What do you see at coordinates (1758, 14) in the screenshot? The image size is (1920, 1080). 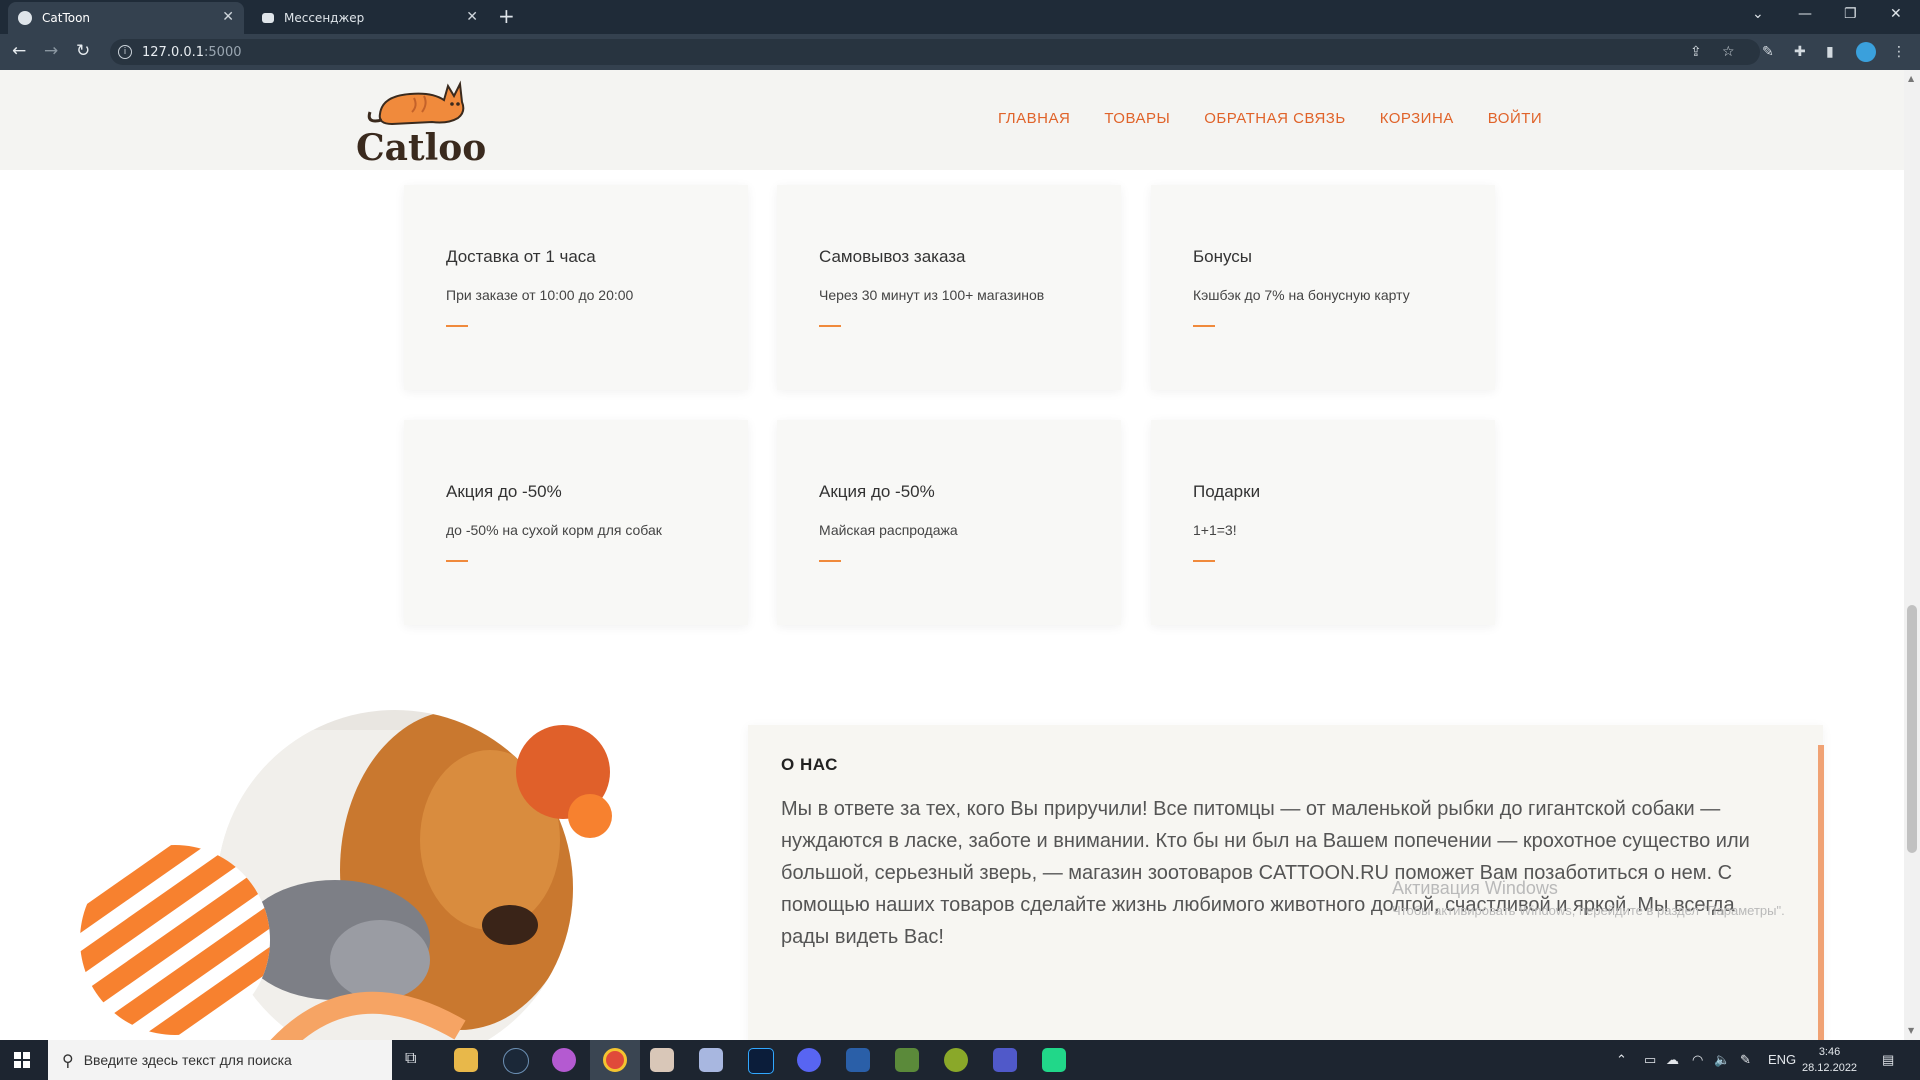 I see `tab-search-icon: ⌄` at bounding box center [1758, 14].